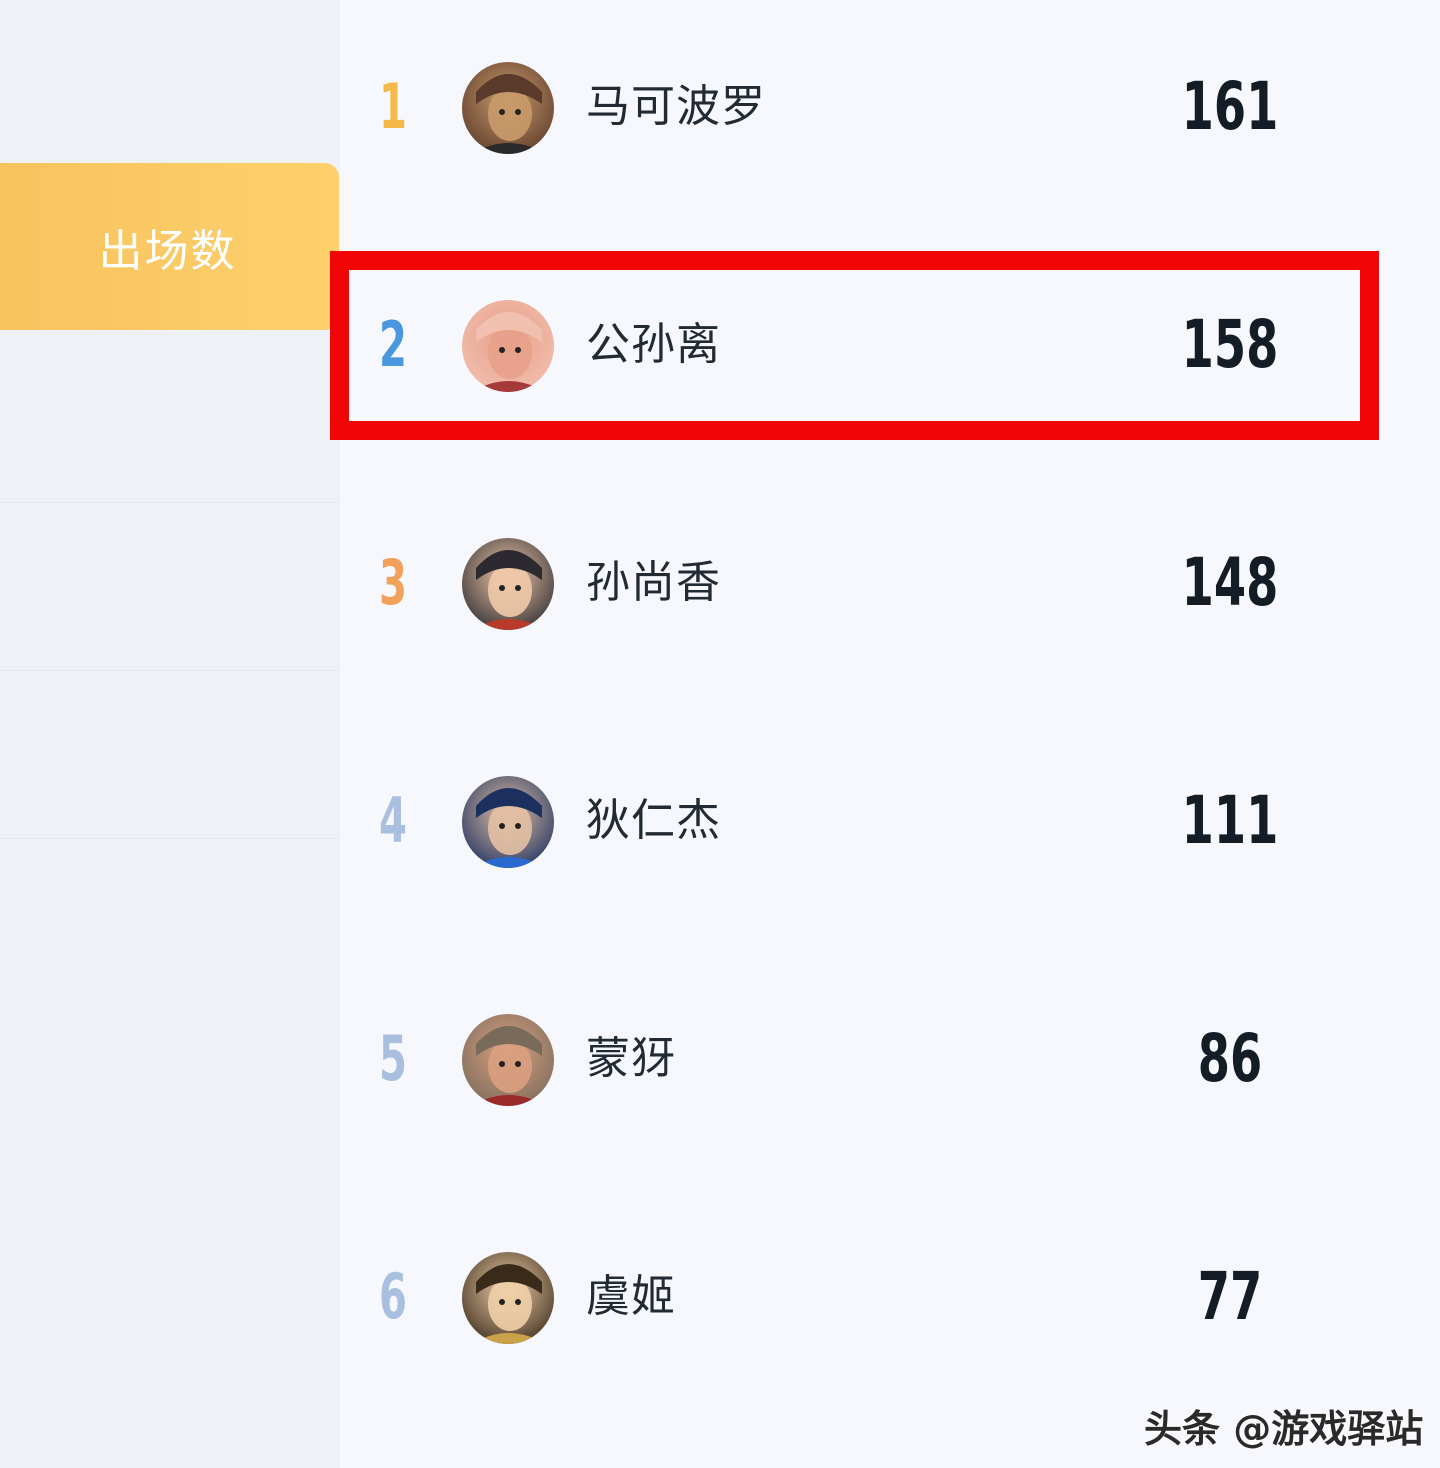 This screenshot has height=1468, width=1440. I want to click on highlight-box, so click(854, 345).